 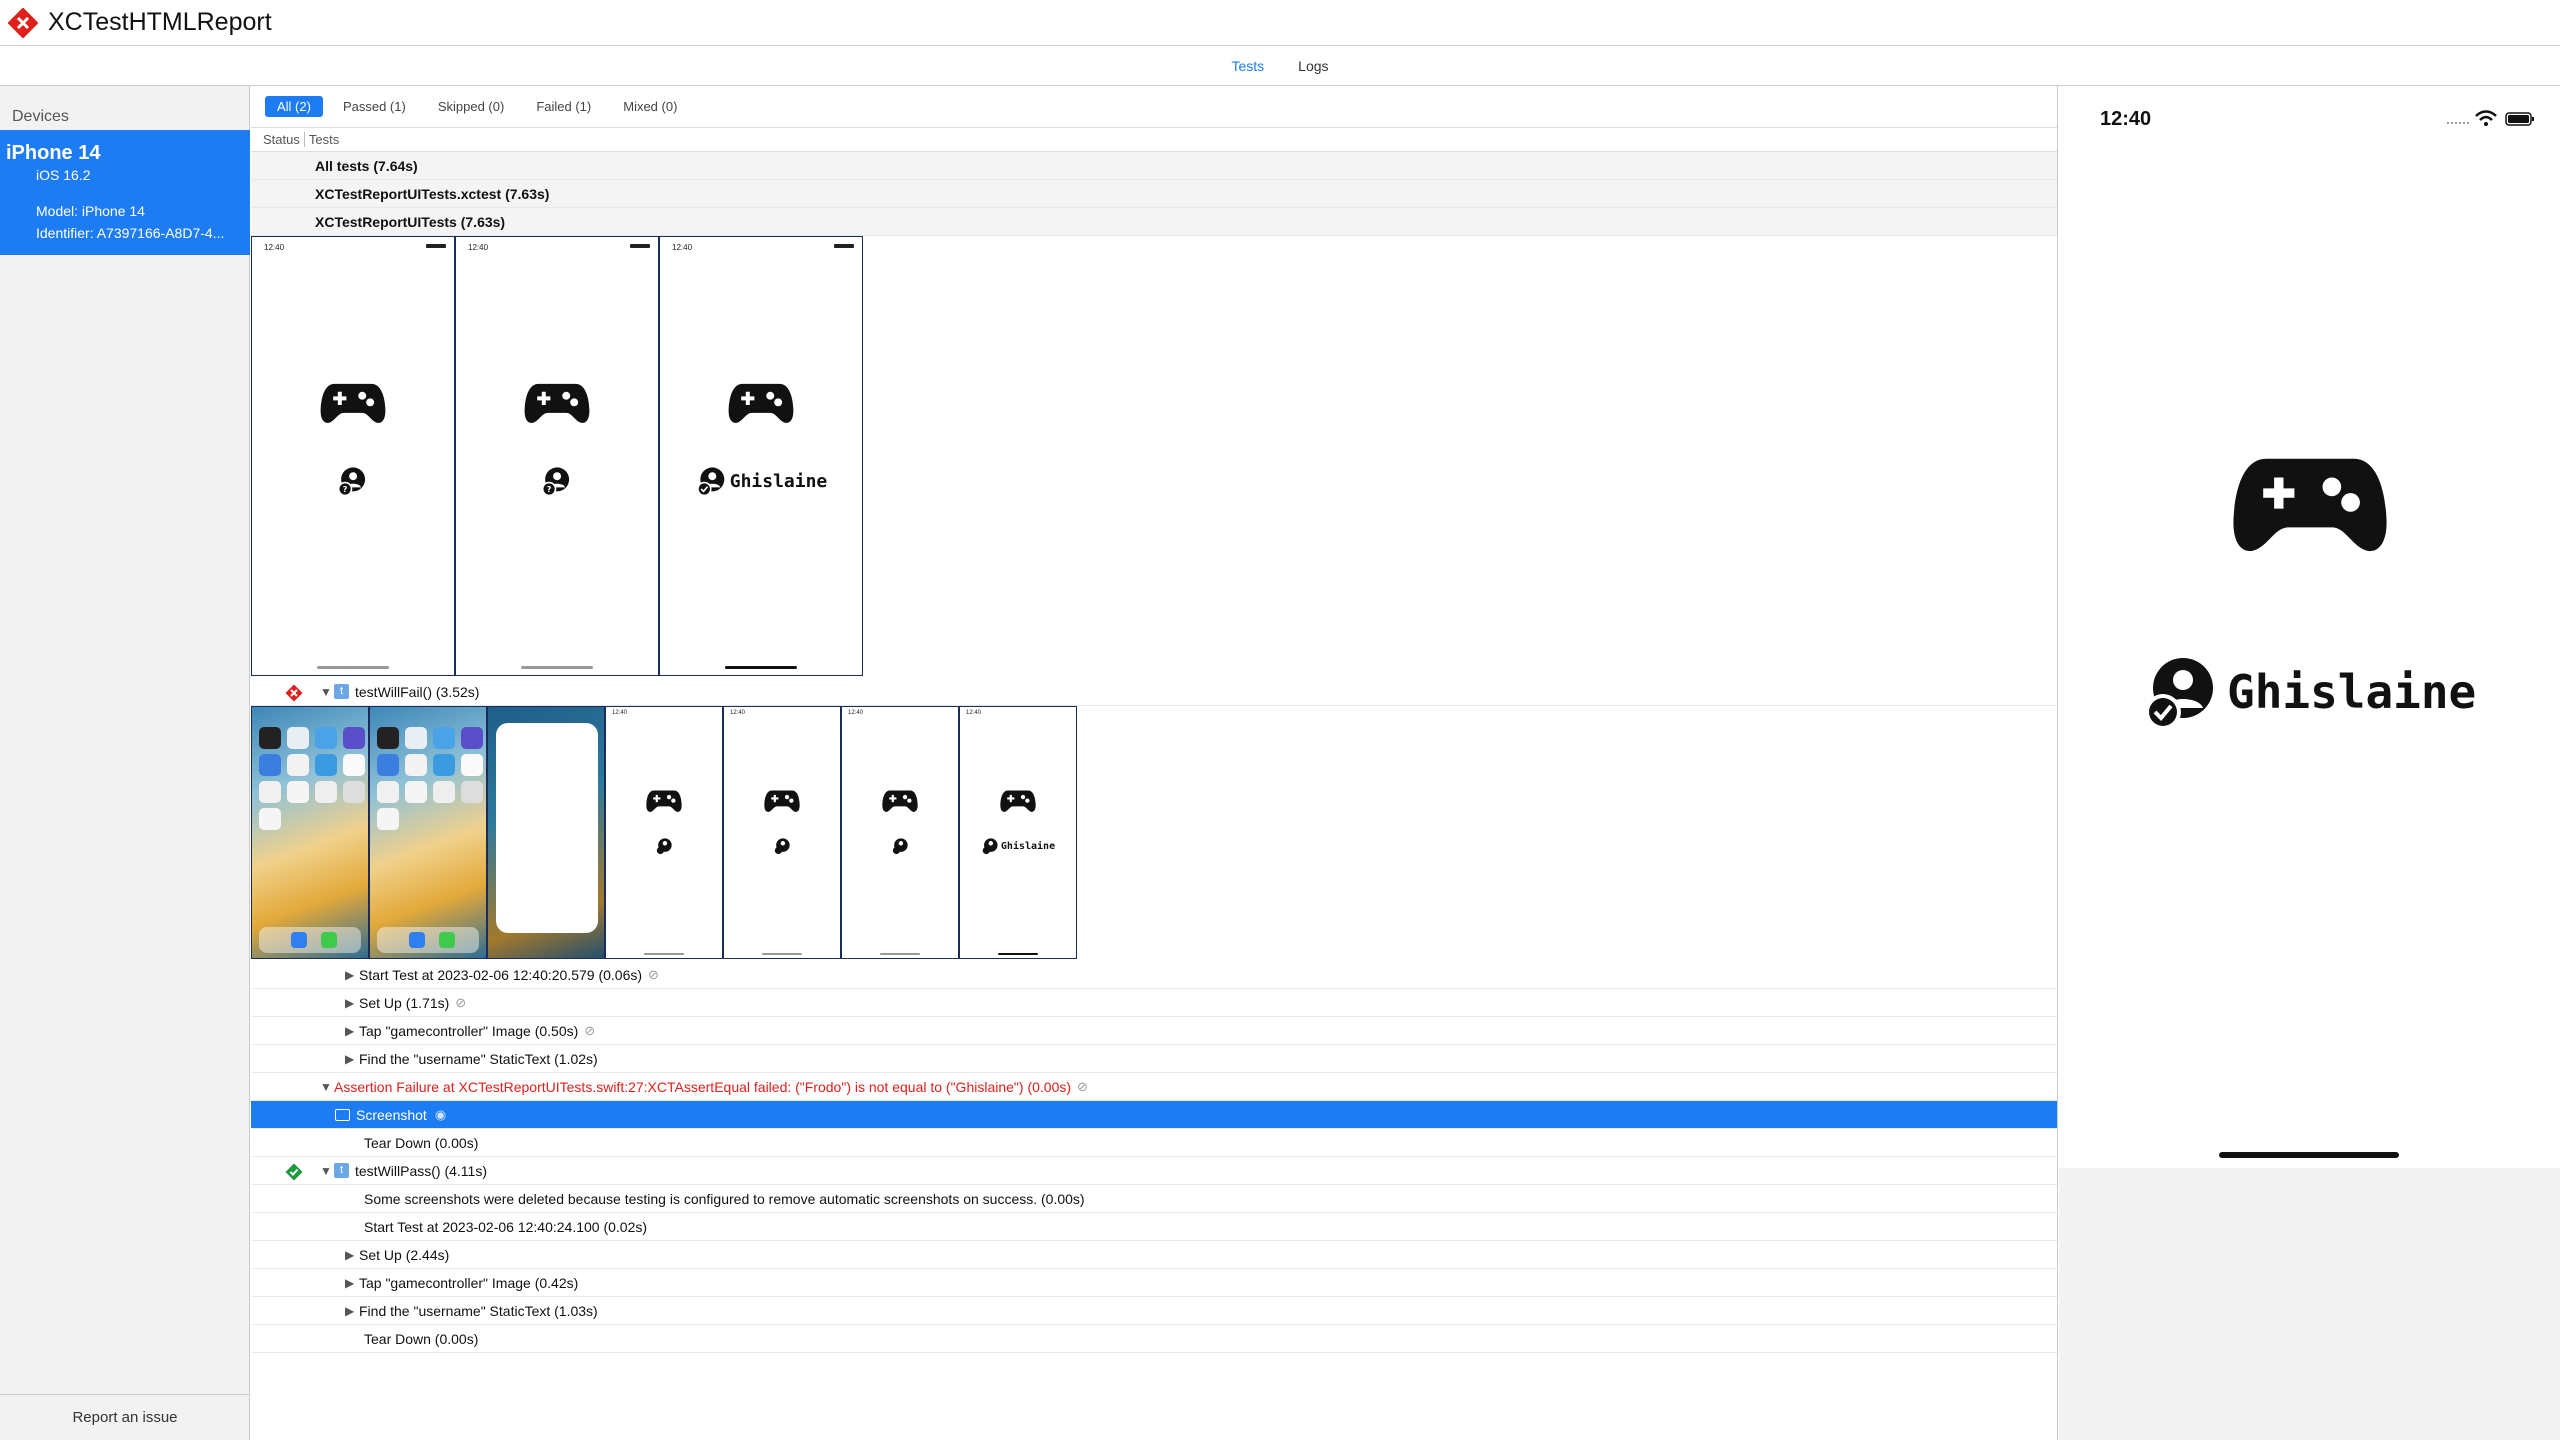 I want to click on user-verified-icon, so click(x=990, y=846).